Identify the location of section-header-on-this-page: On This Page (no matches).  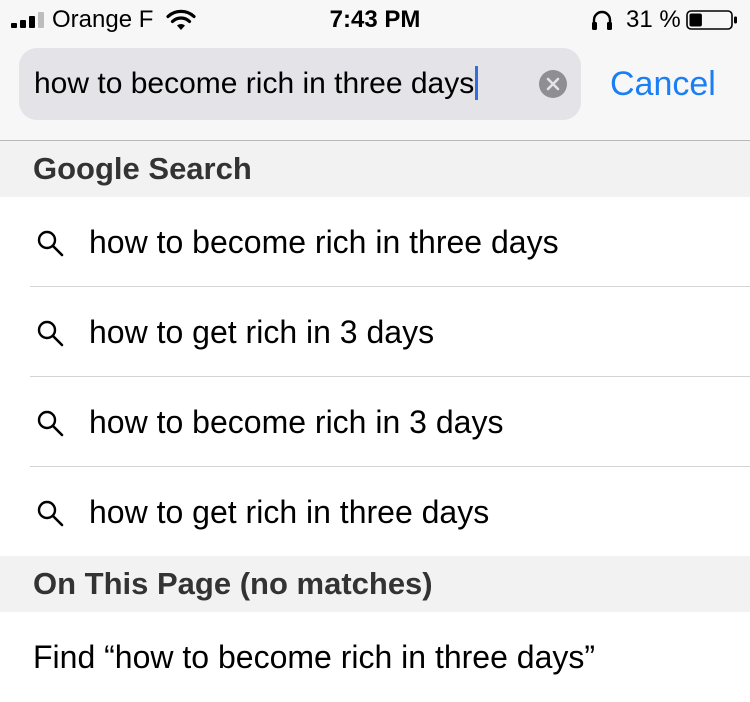
(375, 584).